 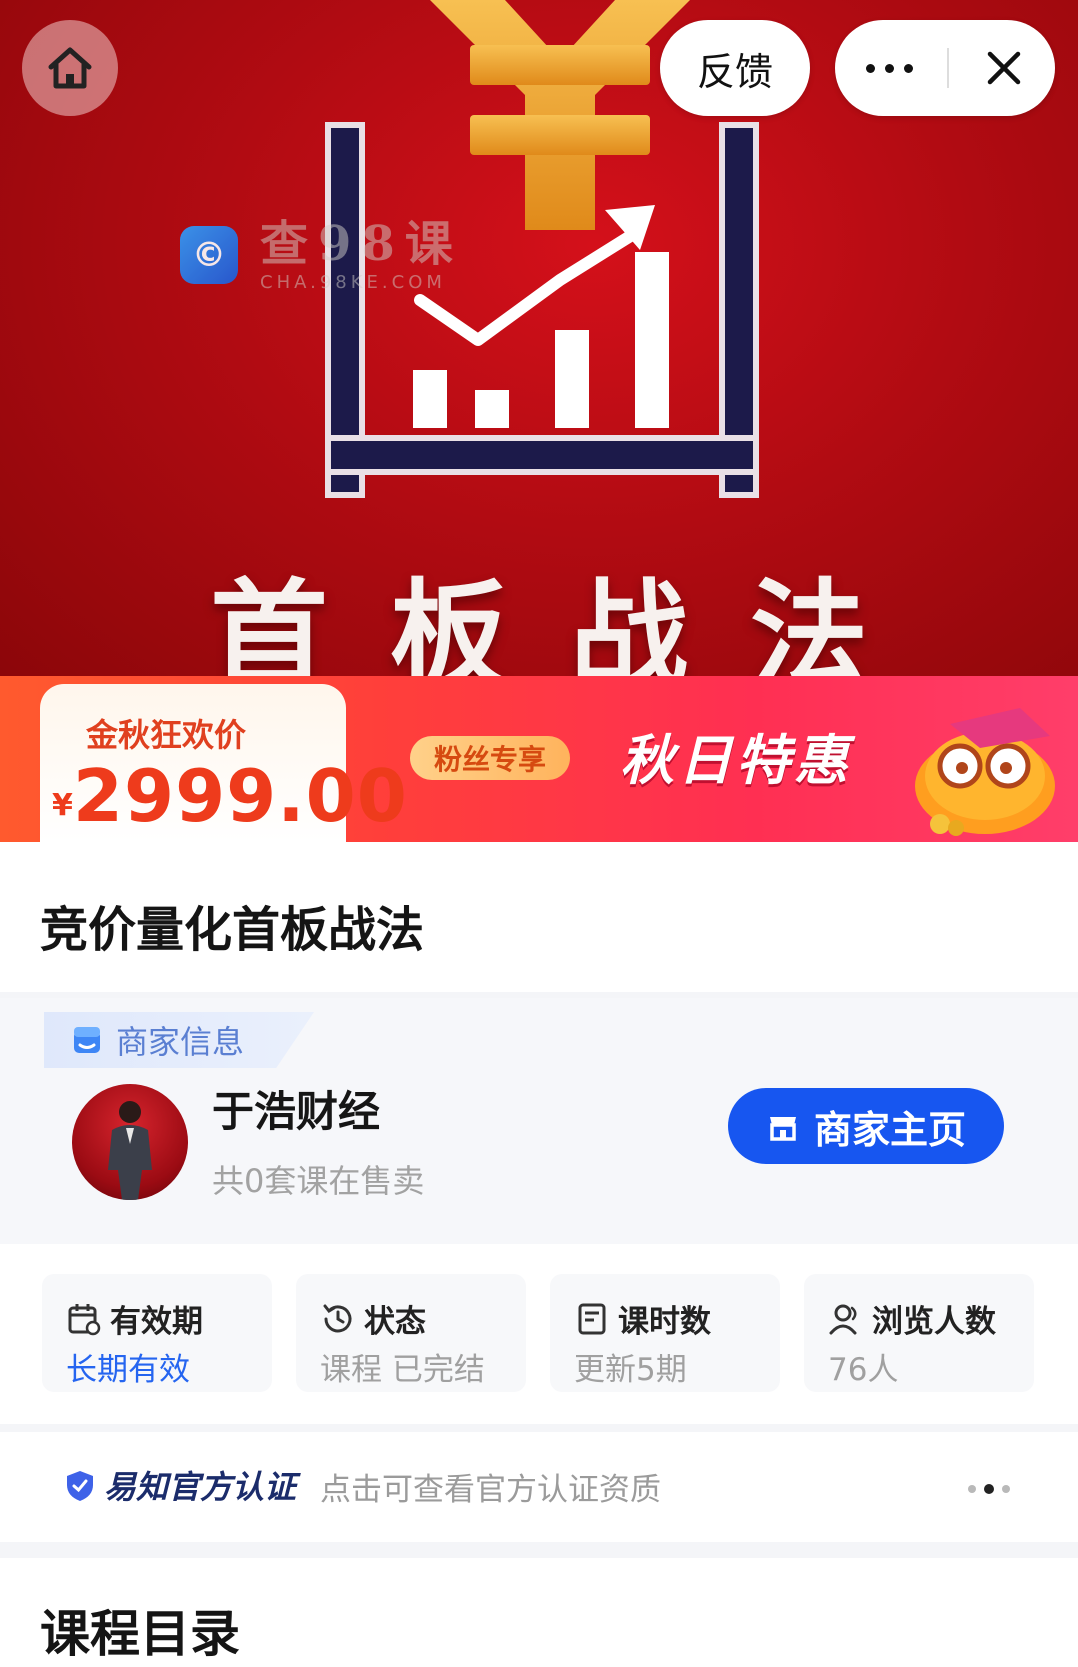 What do you see at coordinates (140, 1634) in the screenshot?
I see `catalog-title: 课程目录` at bounding box center [140, 1634].